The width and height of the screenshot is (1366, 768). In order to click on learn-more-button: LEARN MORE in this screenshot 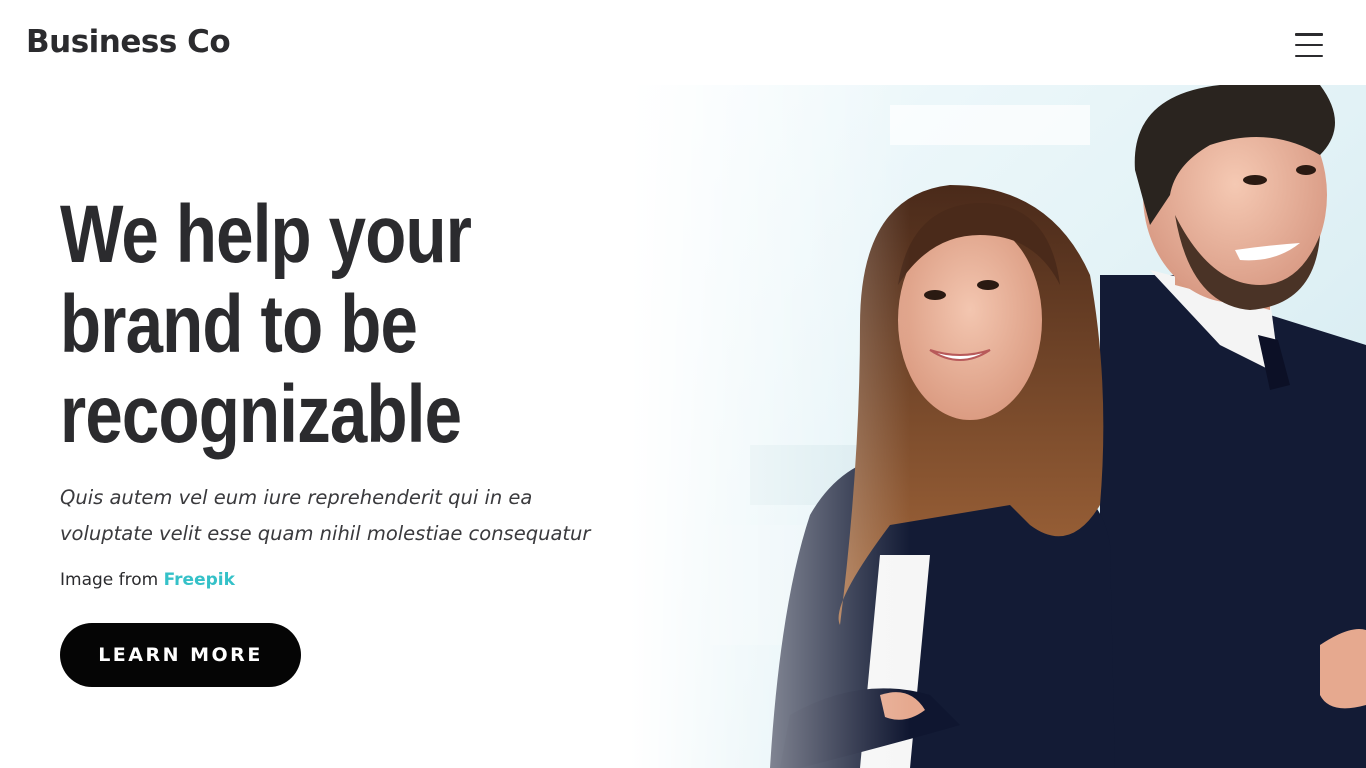, I will do `click(180, 655)`.